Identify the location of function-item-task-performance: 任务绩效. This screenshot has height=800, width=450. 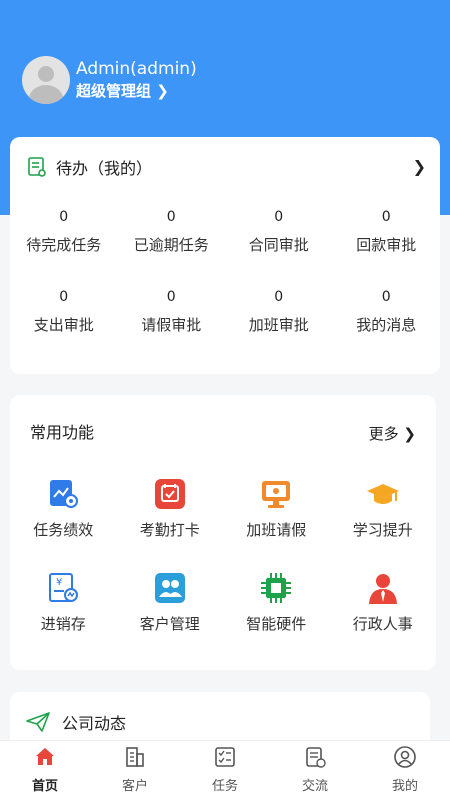
(63, 509).